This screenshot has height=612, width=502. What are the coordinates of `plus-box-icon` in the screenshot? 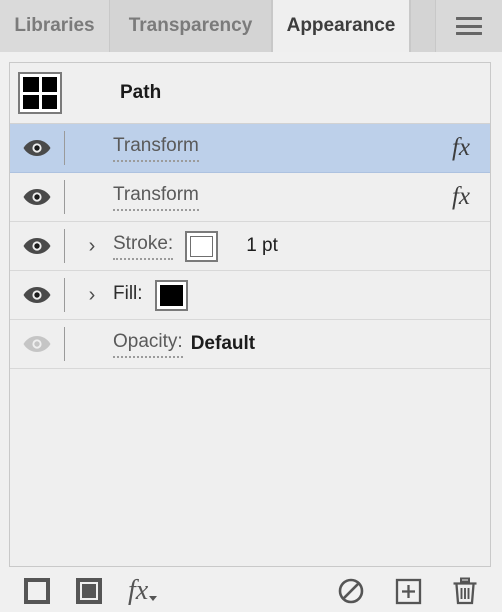 It's located at (408, 591).